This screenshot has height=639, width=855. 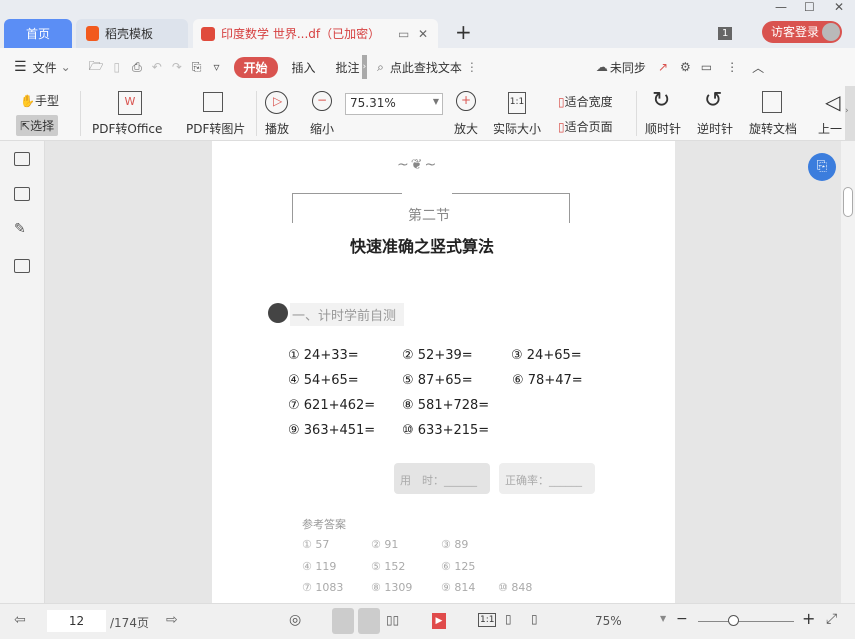 What do you see at coordinates (839, 7) in the screenshot?
I see `close-button: ✕` at bounding box center [839, 7].